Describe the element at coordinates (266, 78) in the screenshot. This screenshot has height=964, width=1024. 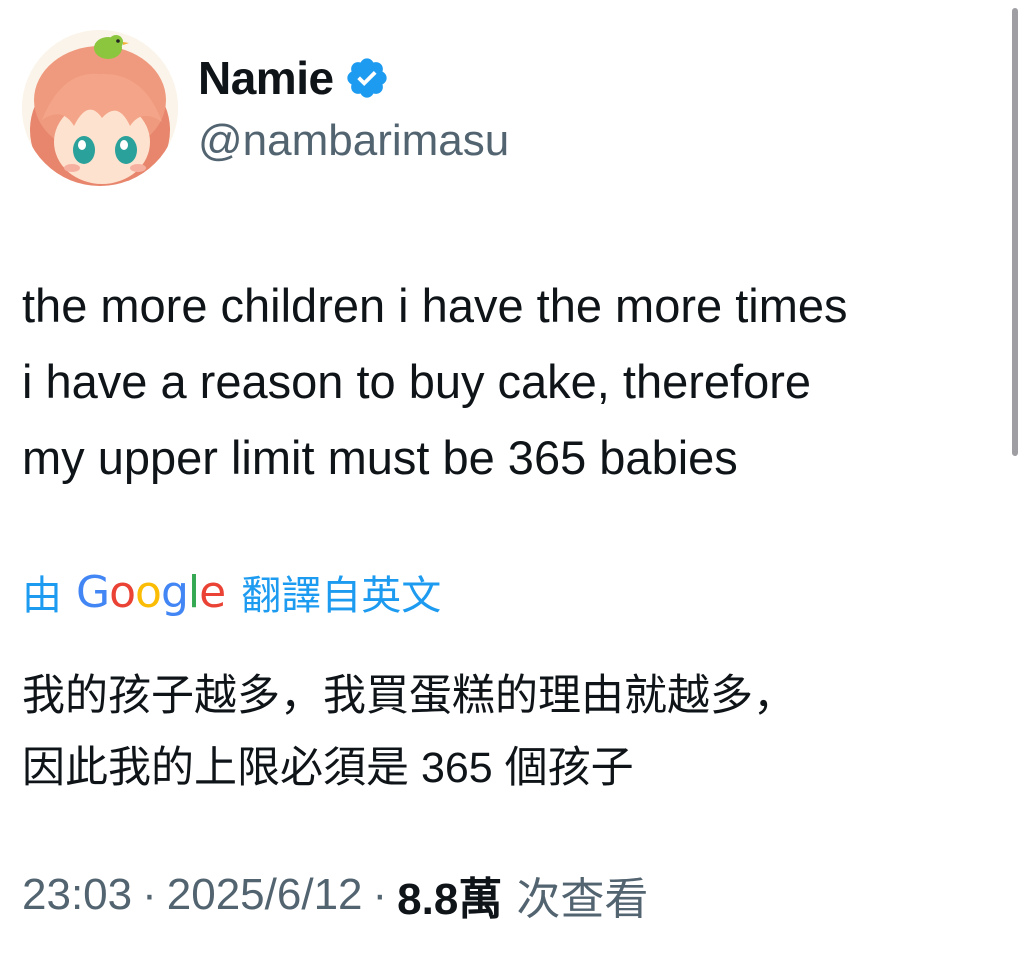
I see `user-display-name: Namie` at that location.